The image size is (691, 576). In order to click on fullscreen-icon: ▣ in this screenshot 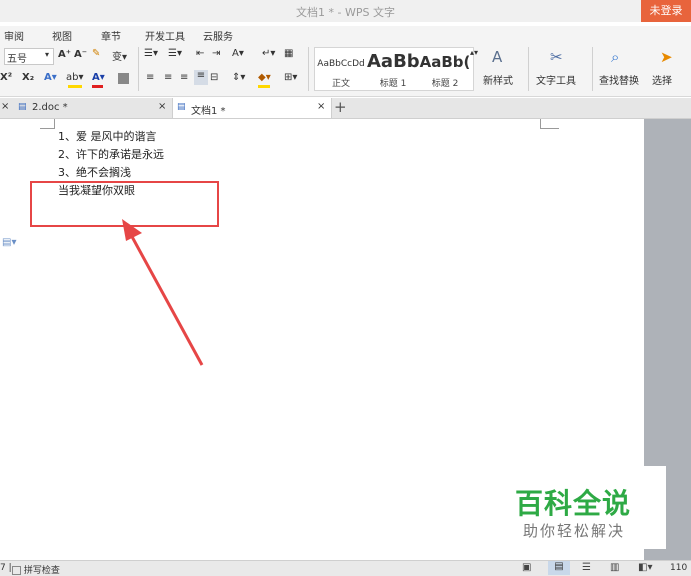, I will do `click(526, 567)`.